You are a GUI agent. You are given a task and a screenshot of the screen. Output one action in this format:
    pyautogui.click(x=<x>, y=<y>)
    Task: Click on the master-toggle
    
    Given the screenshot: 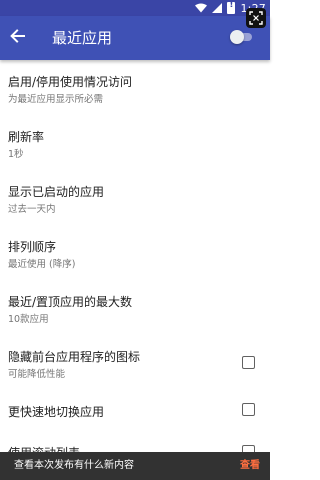 What is the action you would take?
    pyautogui.click(x=241, y=37)
    